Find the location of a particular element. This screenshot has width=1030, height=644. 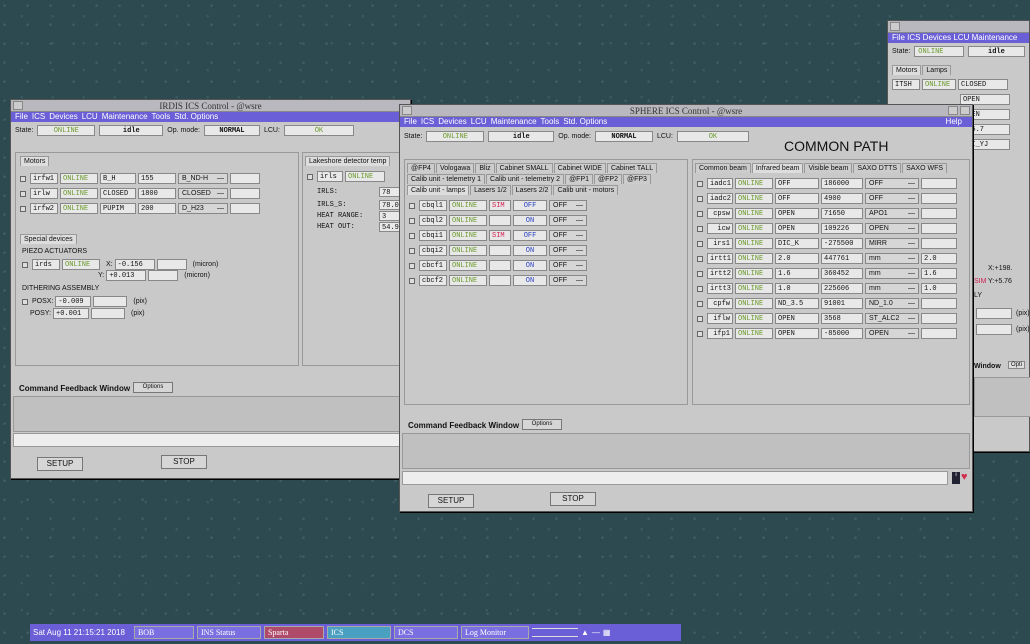

tab-fp1: @FP1 is located at coordinates (579, 179).